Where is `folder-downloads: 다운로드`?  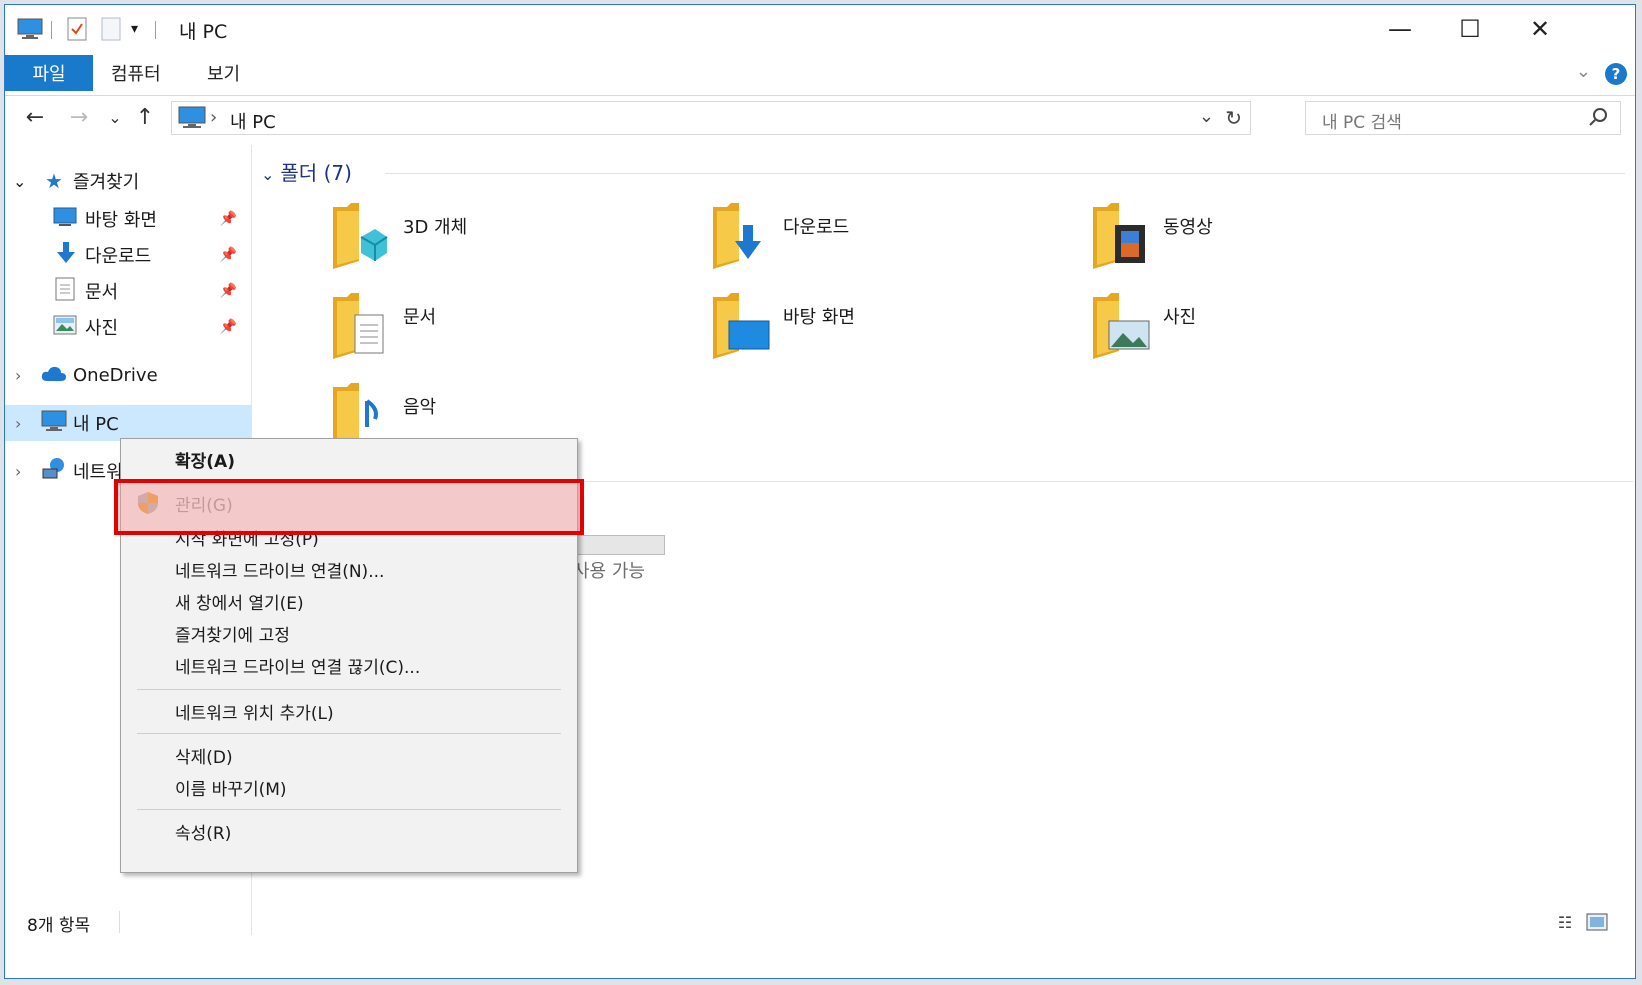 folder-downloads: 다운로드 is located at coordinates (881, 245).